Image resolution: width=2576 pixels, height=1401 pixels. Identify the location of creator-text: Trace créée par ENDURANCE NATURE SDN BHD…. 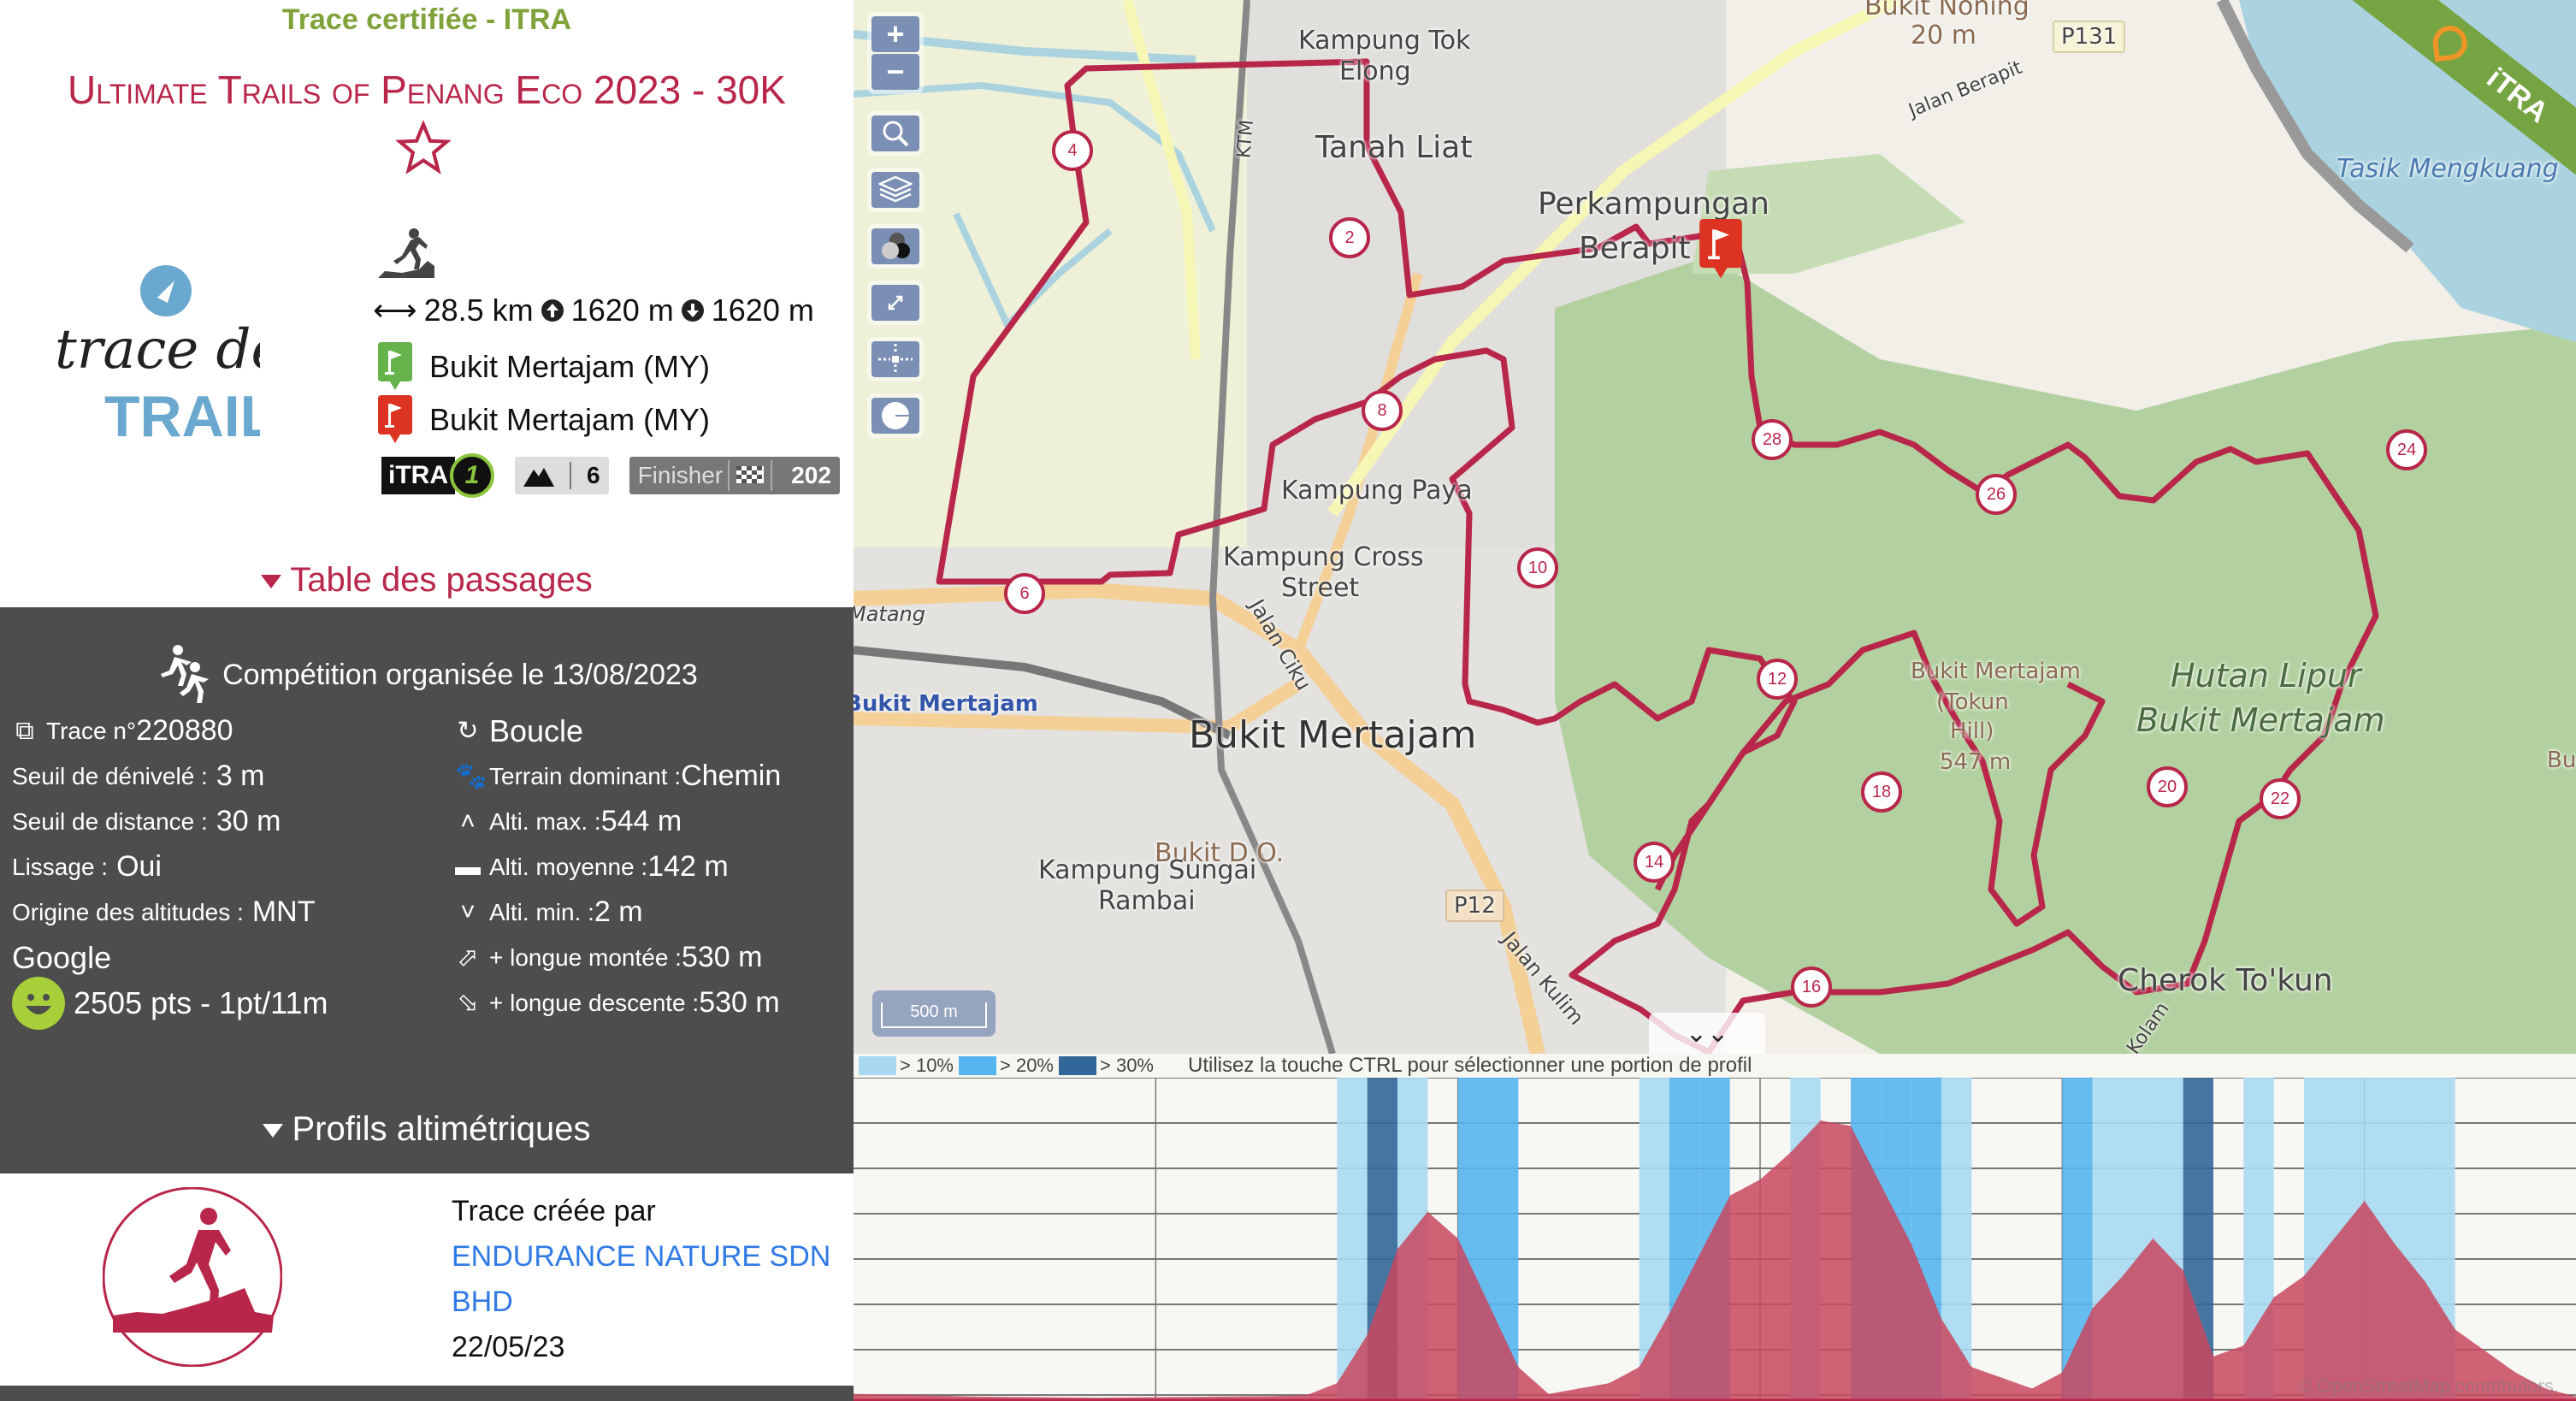
(641, 1279).